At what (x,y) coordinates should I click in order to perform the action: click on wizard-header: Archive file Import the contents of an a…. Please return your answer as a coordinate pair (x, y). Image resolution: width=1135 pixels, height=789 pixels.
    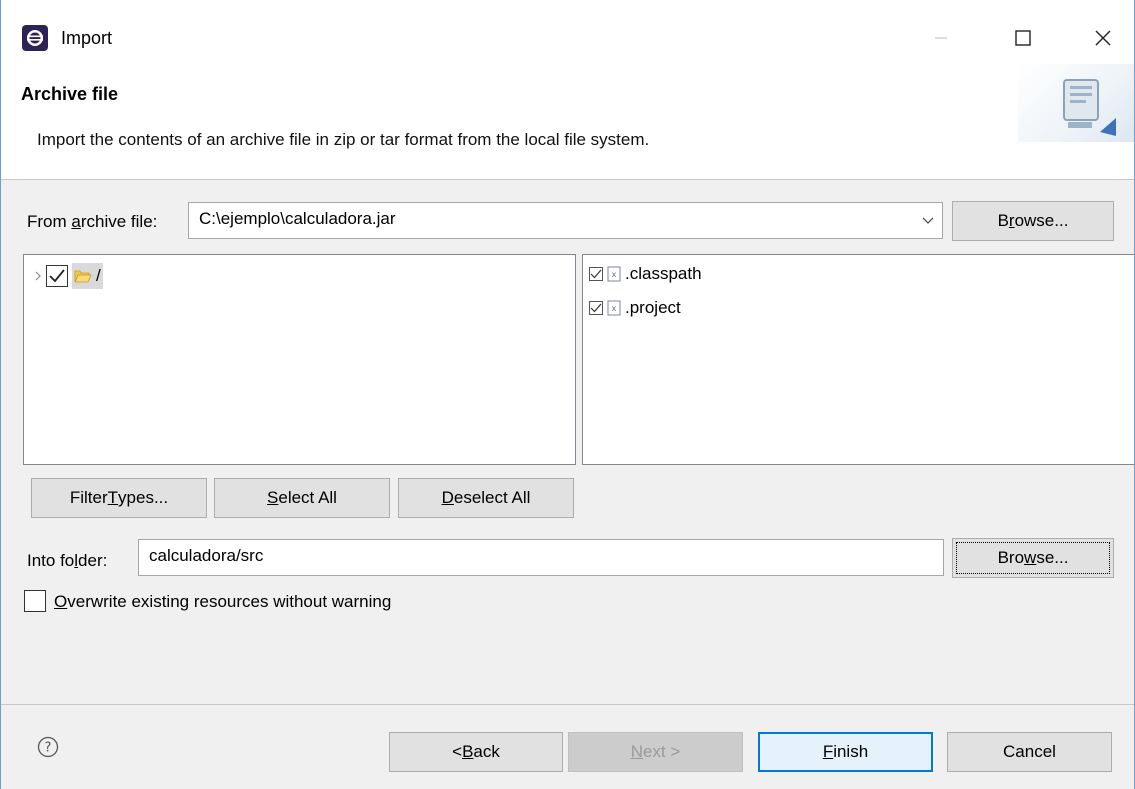
    Looking at the image, I should click on (567, 122).